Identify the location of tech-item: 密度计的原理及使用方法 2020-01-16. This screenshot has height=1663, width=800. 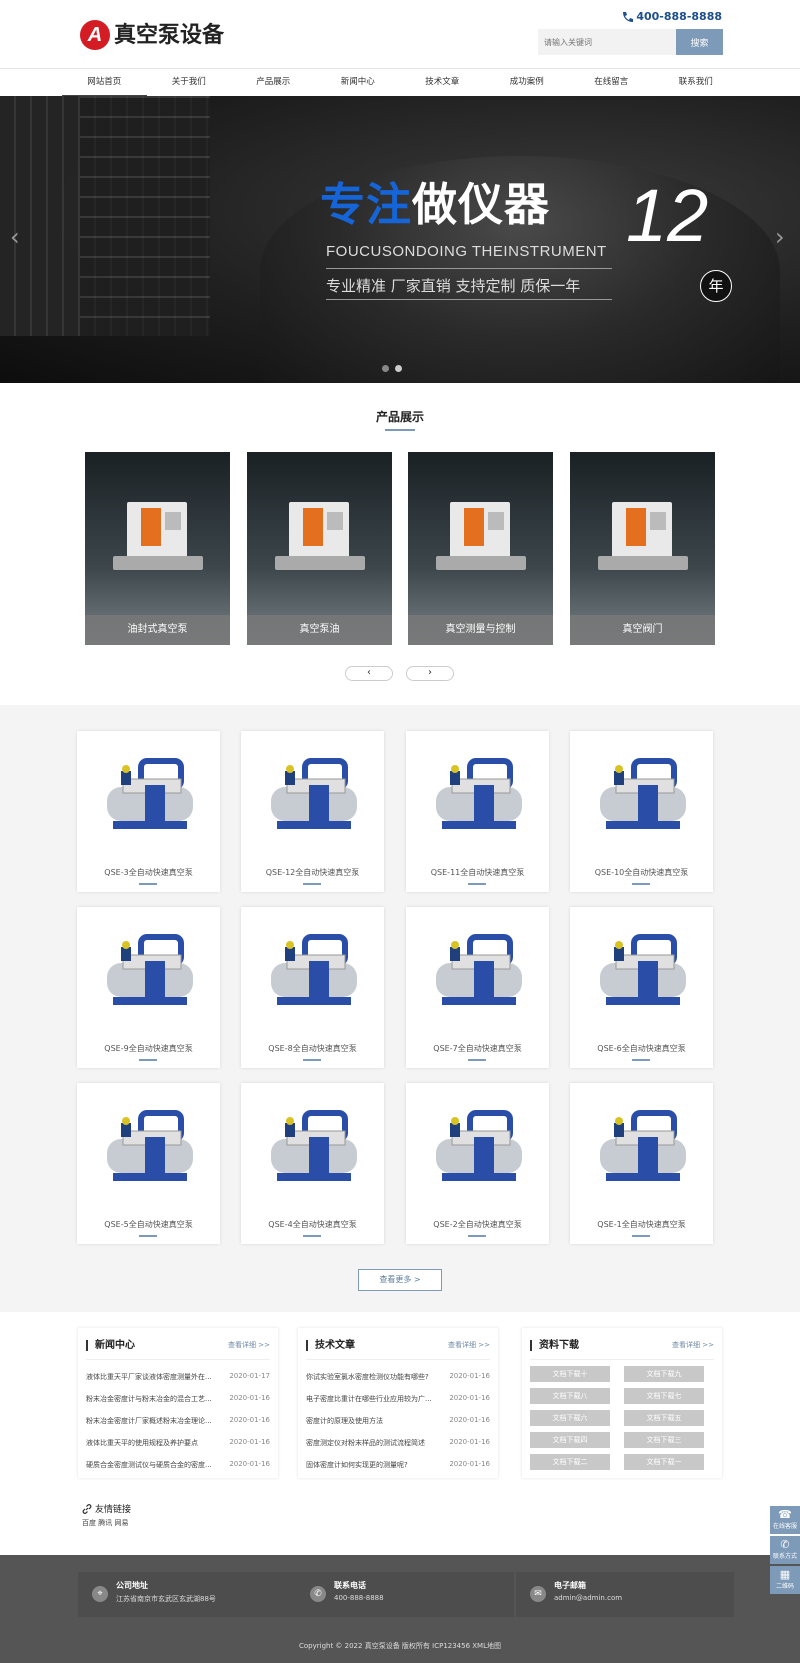
(398, 1421).